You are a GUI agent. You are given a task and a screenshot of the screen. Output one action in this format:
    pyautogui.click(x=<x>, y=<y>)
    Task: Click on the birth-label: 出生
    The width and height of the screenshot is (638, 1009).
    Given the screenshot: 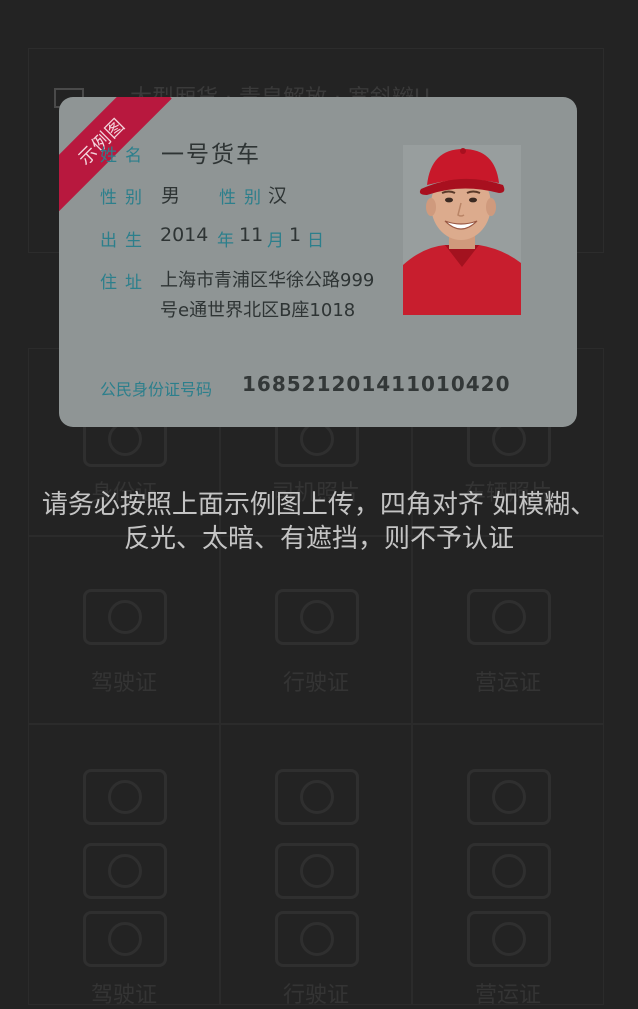 What is the action you would take?
    pyautogui.click(x=125, y=241)
    